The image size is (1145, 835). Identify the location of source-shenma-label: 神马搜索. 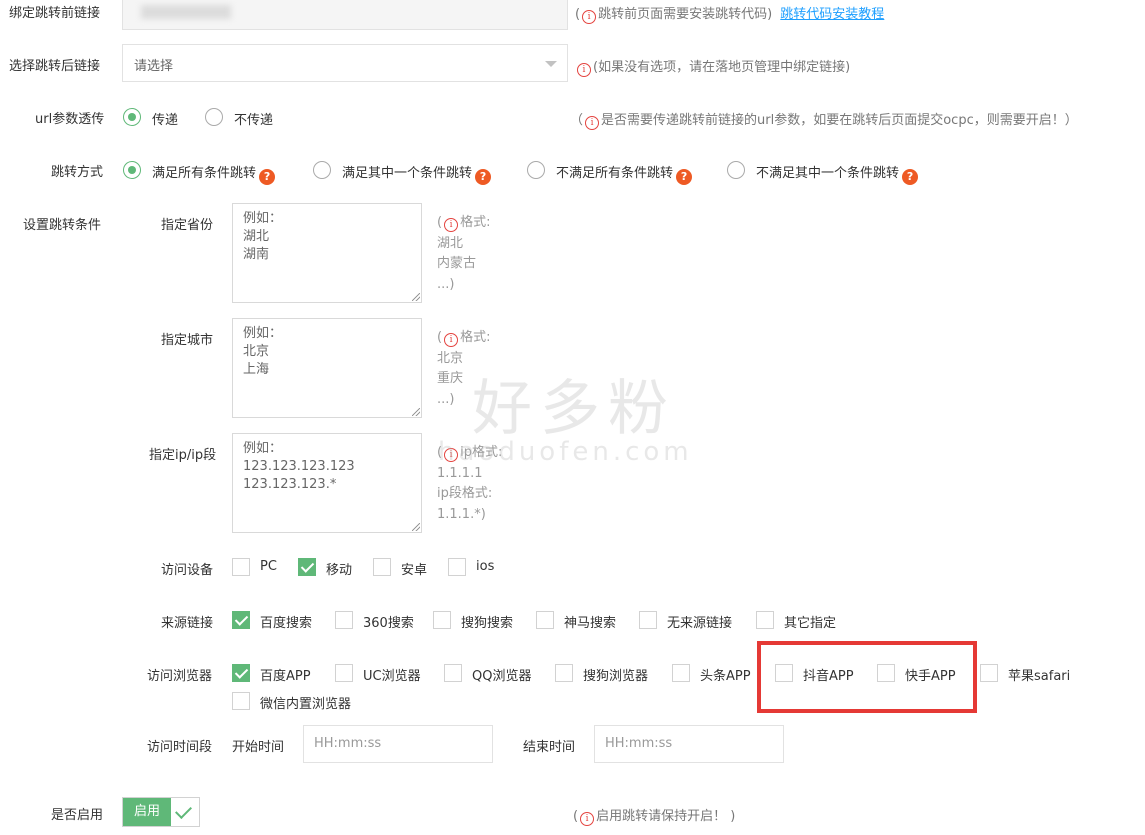
(590, 623).